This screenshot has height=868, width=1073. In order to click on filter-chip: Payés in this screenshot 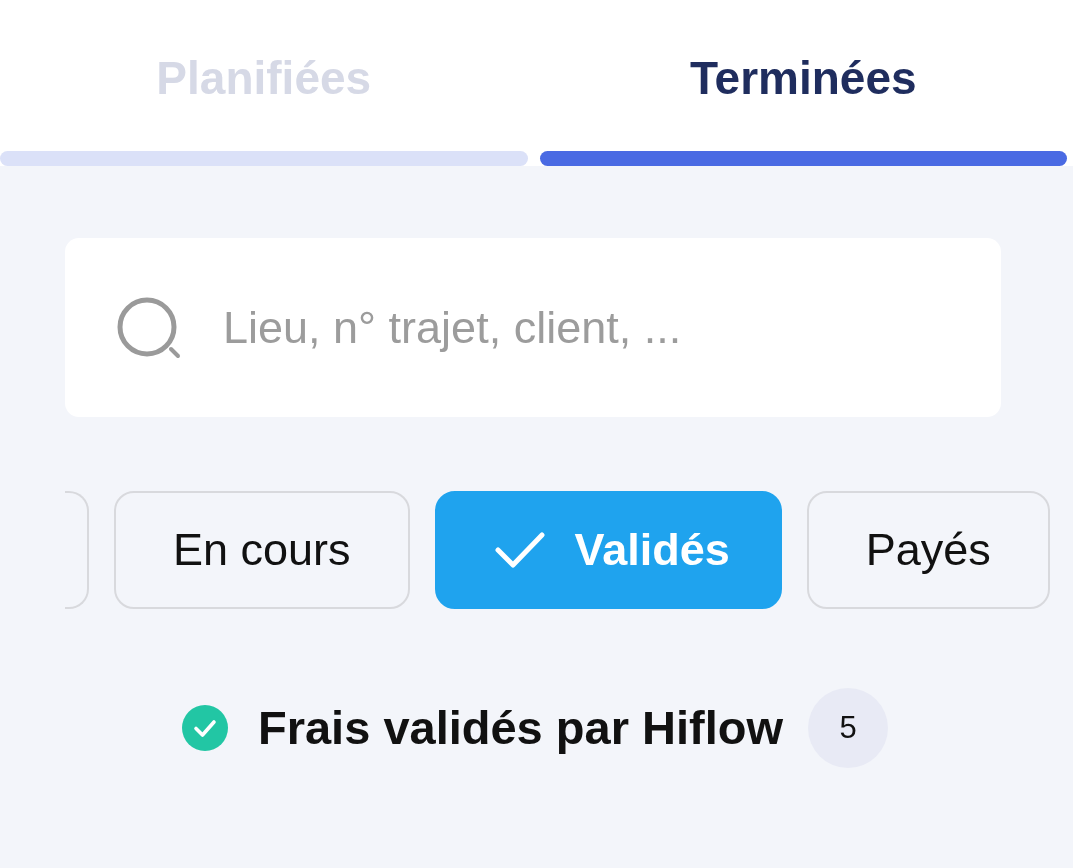, I will do `click(928, 550)`.